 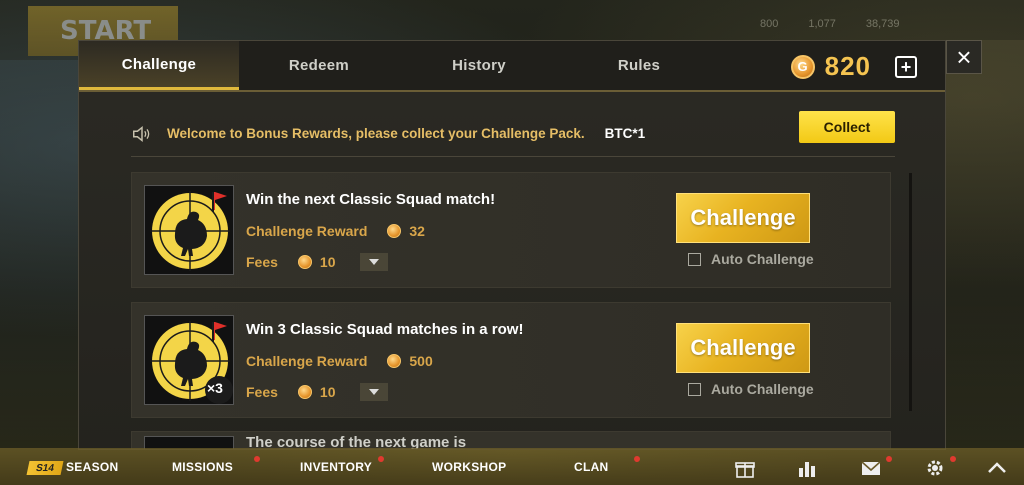 What do you see at coordinates (189, 230) in the screenshot?
I see `chicken-target-icon` at bounding box center [189, 230].